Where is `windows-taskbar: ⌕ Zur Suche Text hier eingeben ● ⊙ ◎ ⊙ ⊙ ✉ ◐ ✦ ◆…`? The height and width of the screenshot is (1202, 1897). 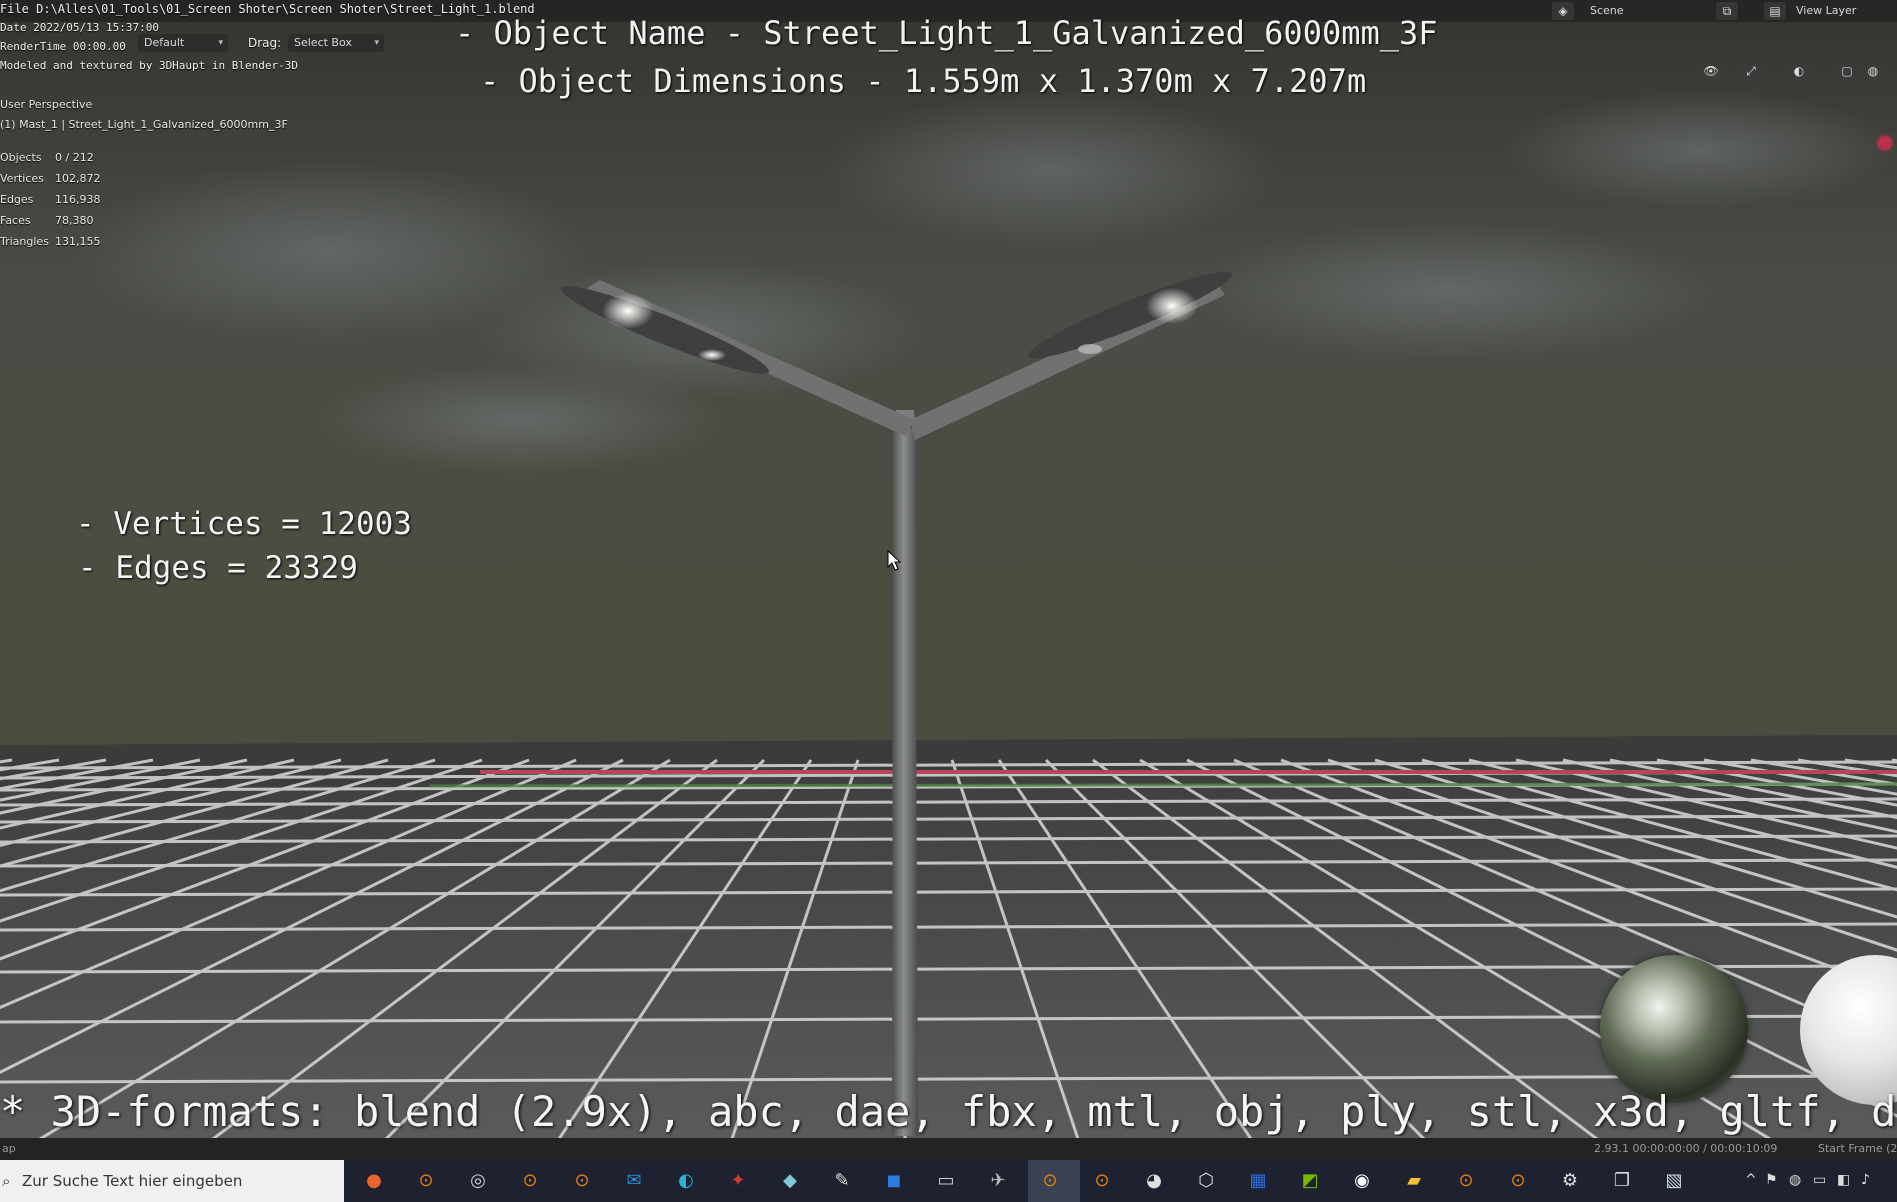 windows-taskbar: ⌕ Zur Suche Text hier eingeben ● ⊙ ◎ ⊙ ⊙ ✉ ◐ ✦ ◆… is located at coordinates (948, 1181).